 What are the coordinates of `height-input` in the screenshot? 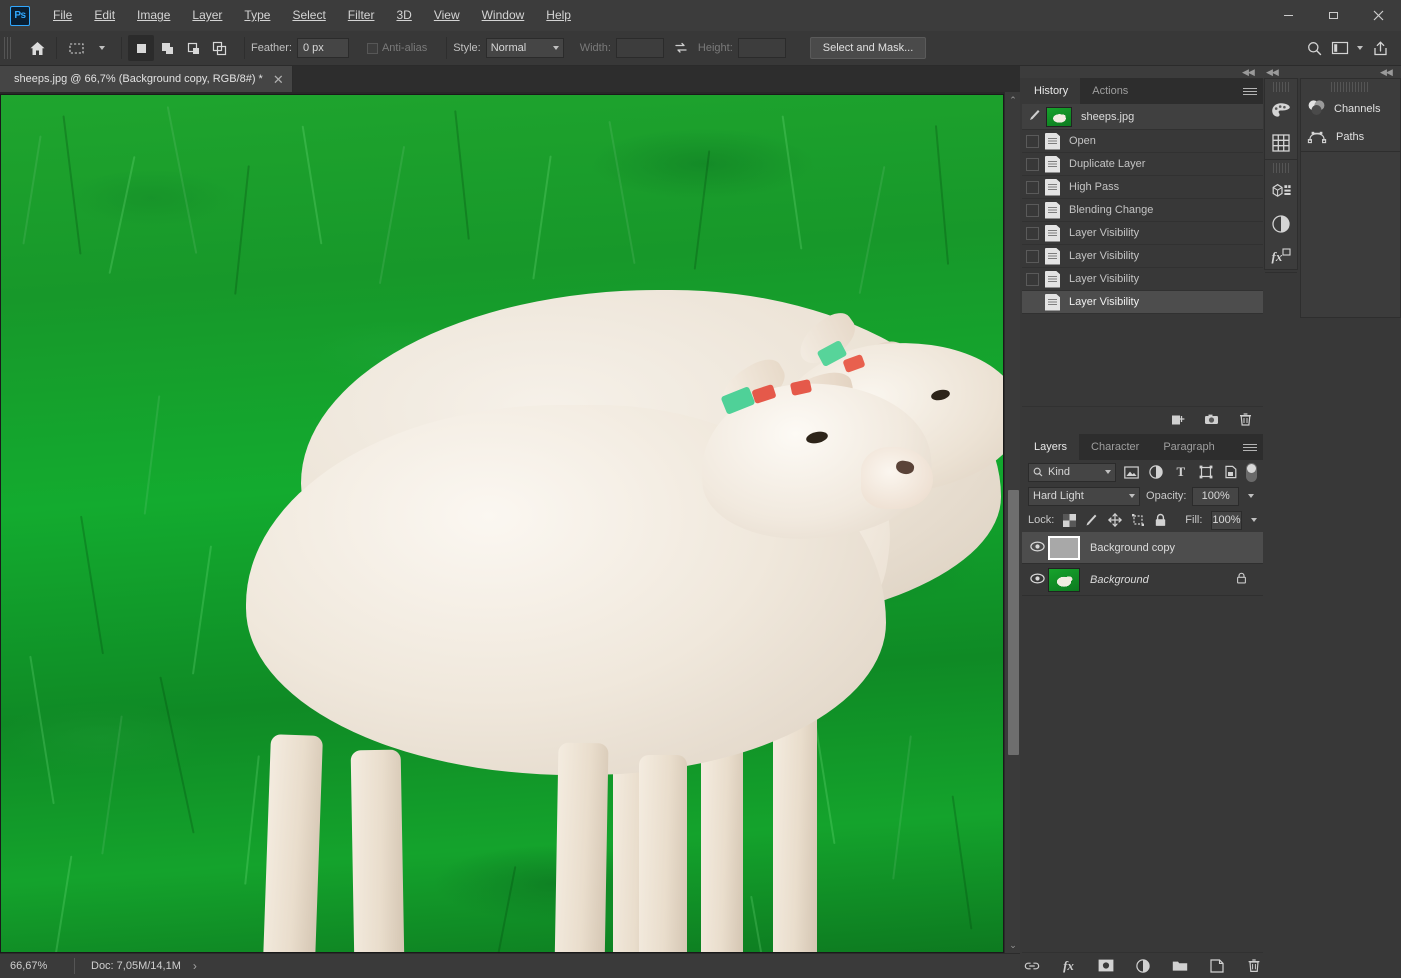 It's located at (761, 48).